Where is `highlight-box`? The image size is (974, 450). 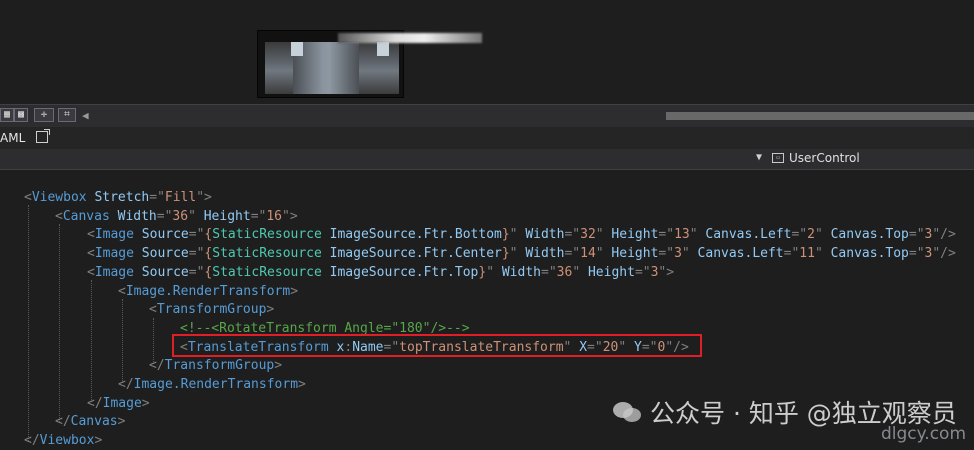
highlight-box is located at coordinates (437, 345).